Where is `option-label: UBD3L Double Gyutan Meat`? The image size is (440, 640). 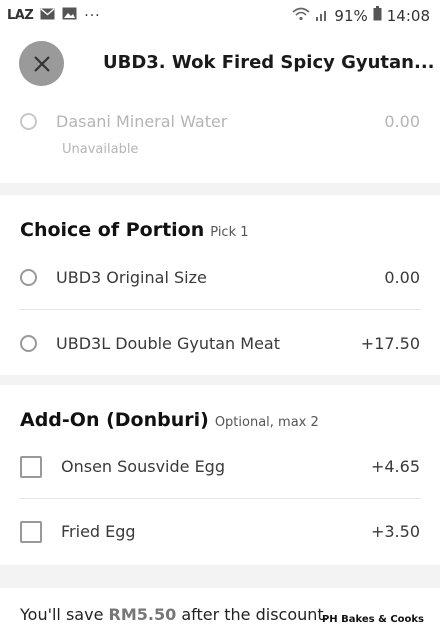
option-label: UBD3L Double Gyutan Meat is located at coordinates (168, 343).